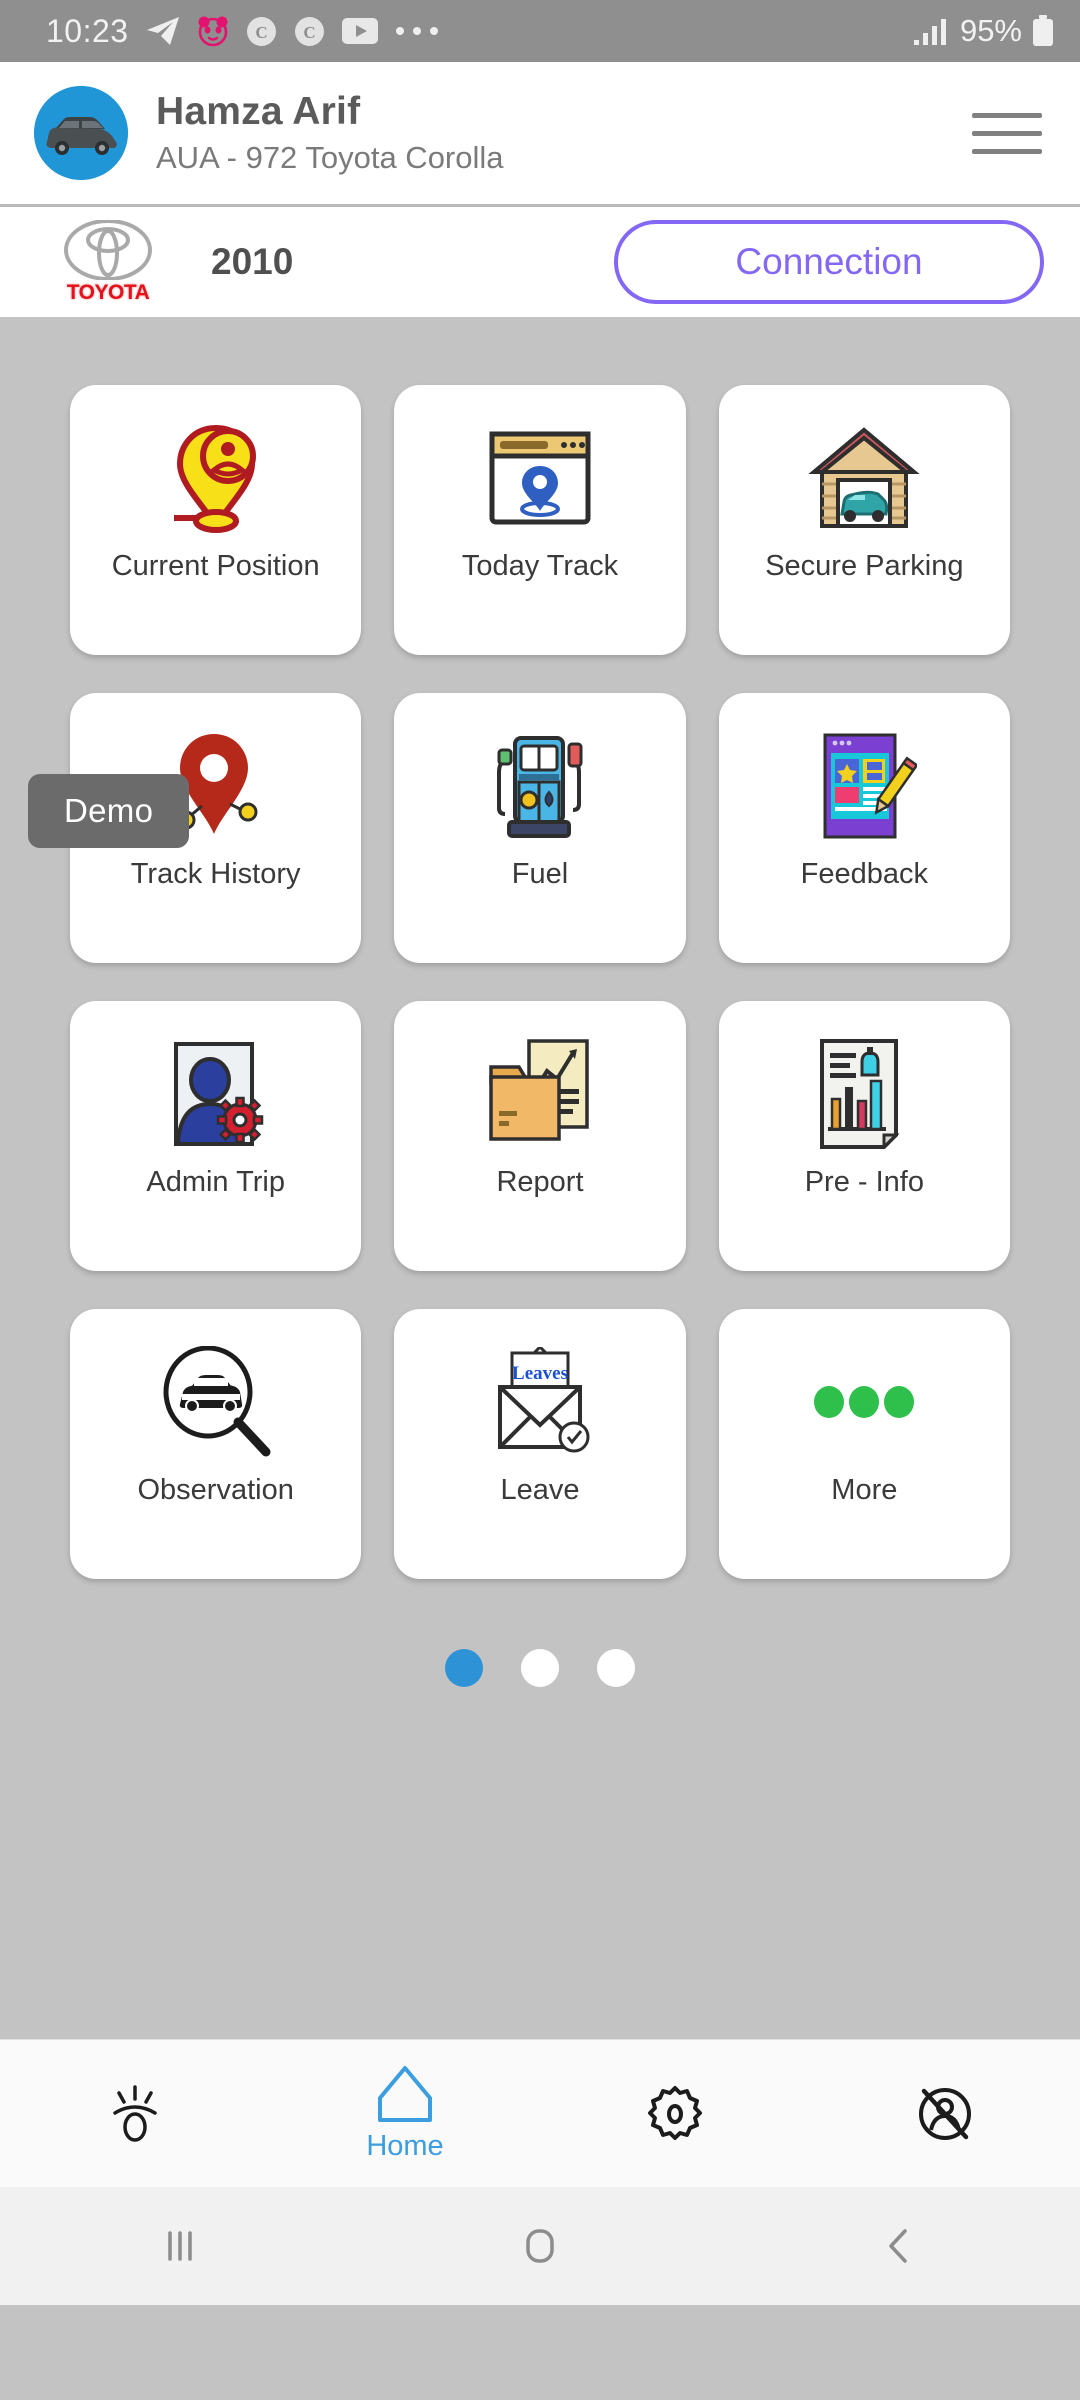 The width and height of the screenshot is (1080, 2400). I want to click on more-notifications-icon, so click(417, 31).